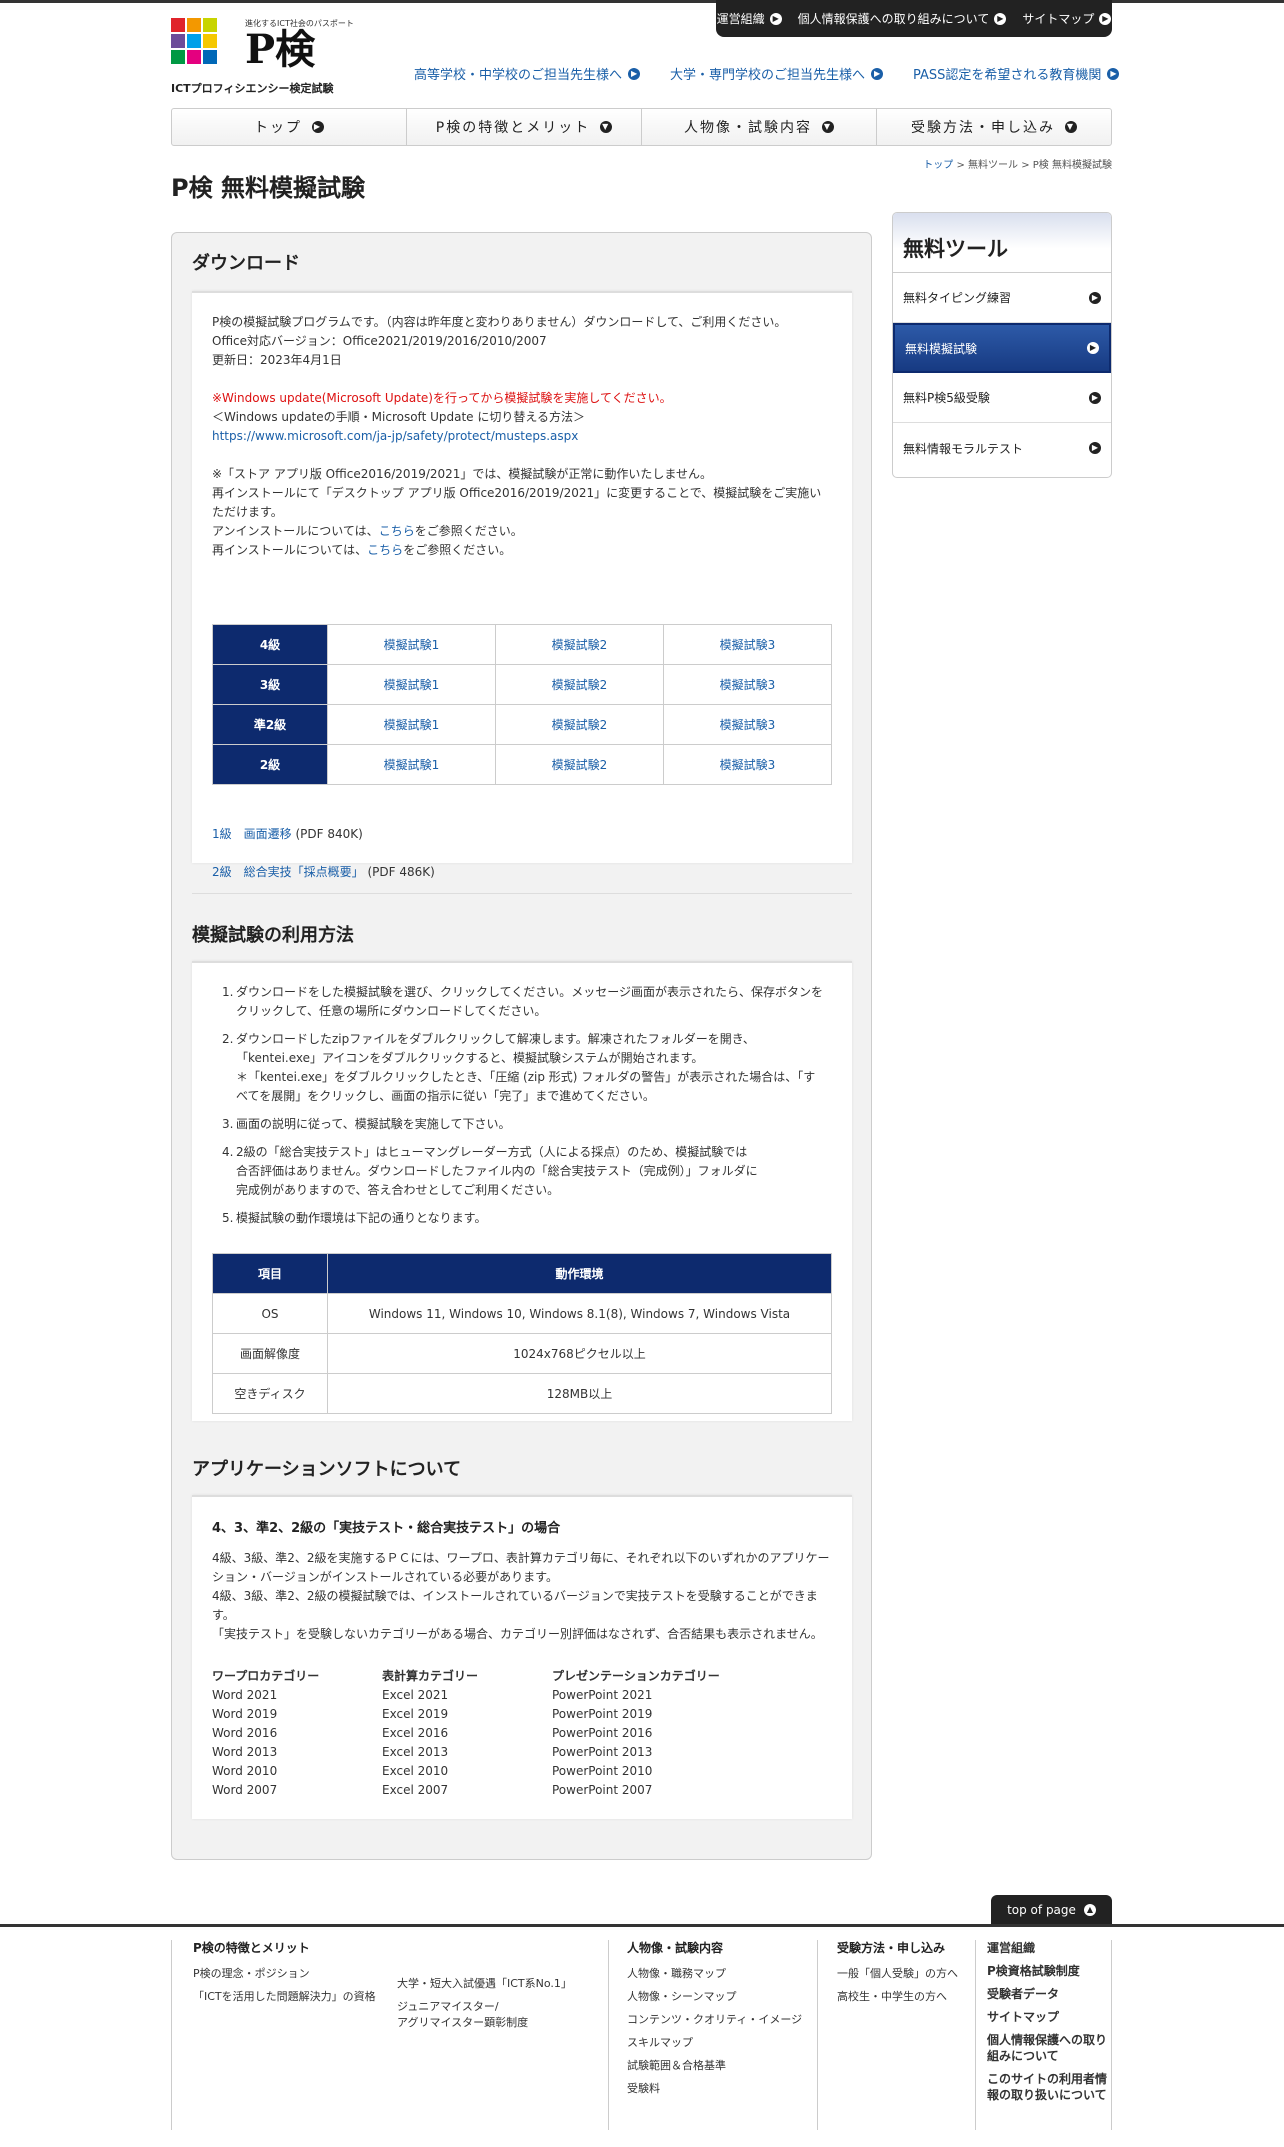 This screenshot has width=1284, height=2147. What do you see at coordinates (636, 1676) in the screenshot?
I see `app-category-name: プレゼンテーションカテゴリー` at bounding box center [636, 1676].